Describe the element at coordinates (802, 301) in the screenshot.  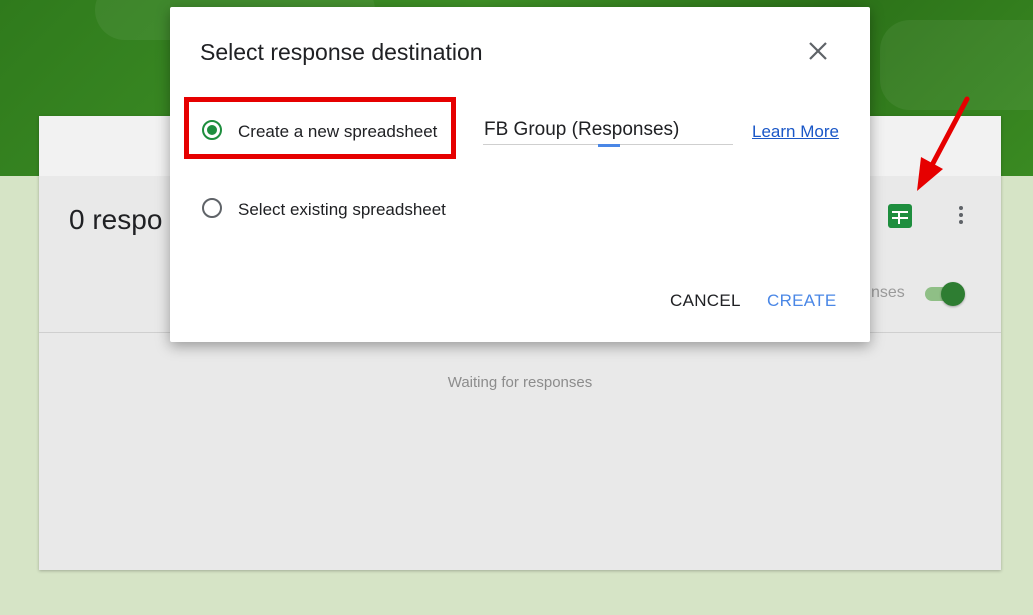
I see `create-button: CREATE` at that location.